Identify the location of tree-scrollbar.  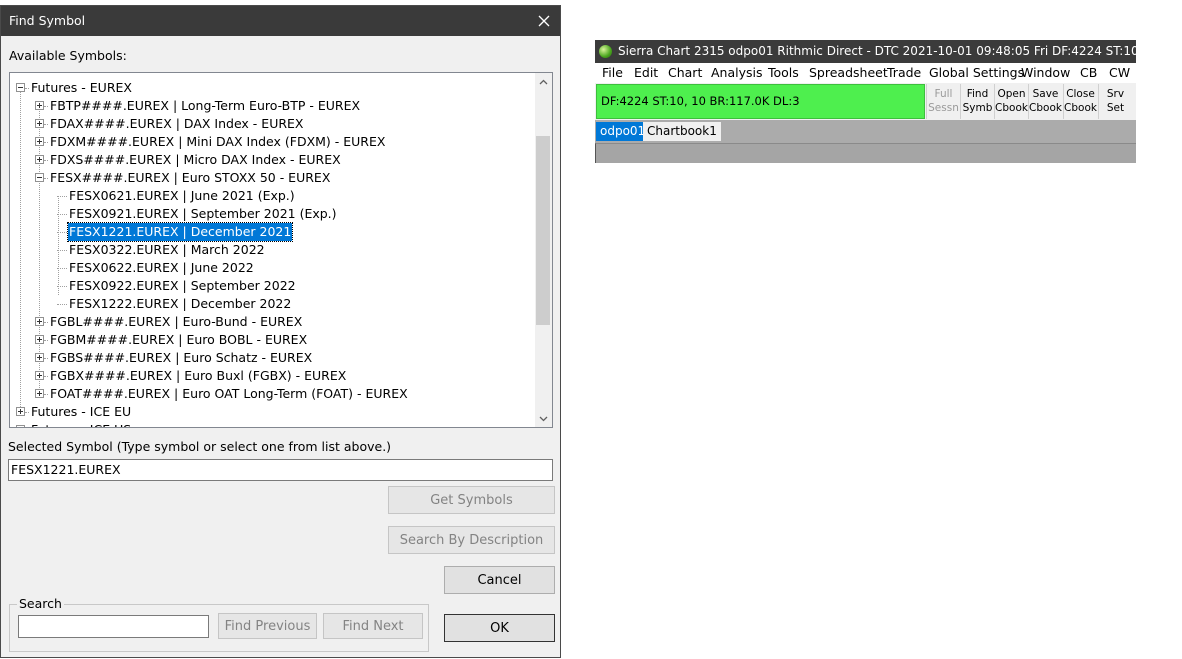
(543, 250).